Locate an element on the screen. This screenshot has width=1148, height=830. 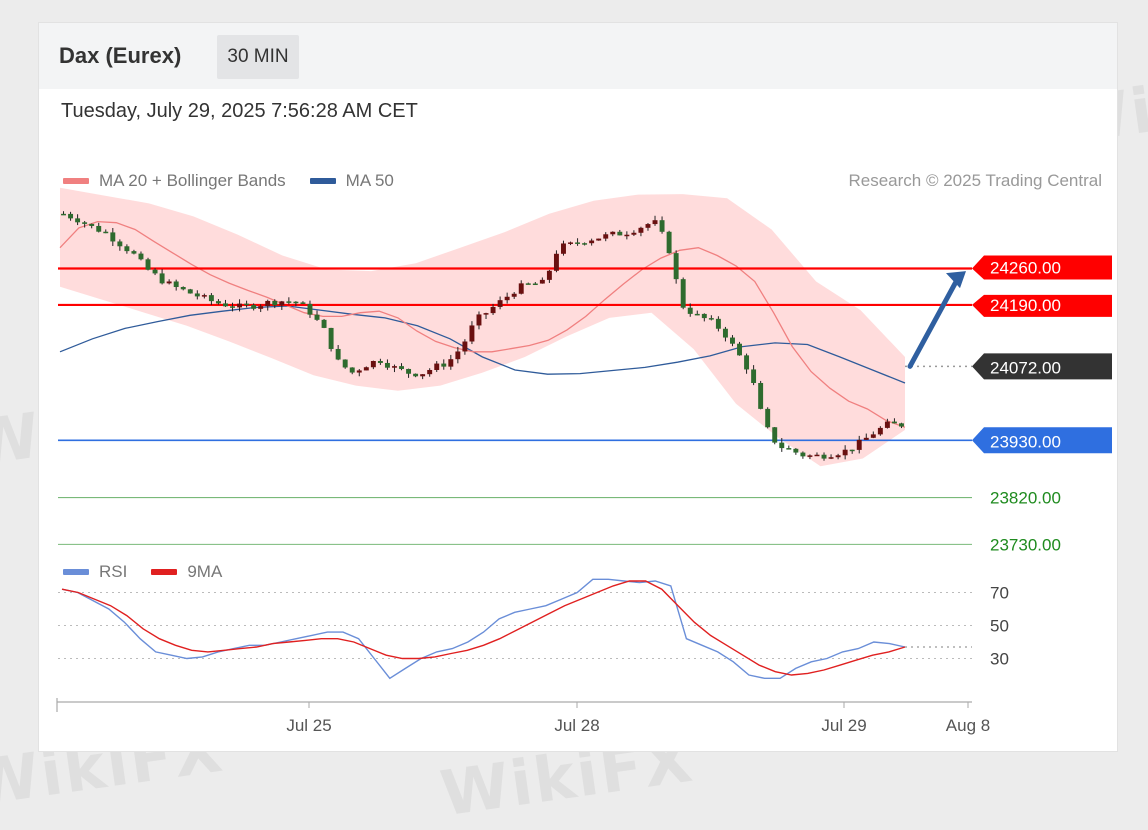
rsi-9ma-line is located at coordinates (483, 628).